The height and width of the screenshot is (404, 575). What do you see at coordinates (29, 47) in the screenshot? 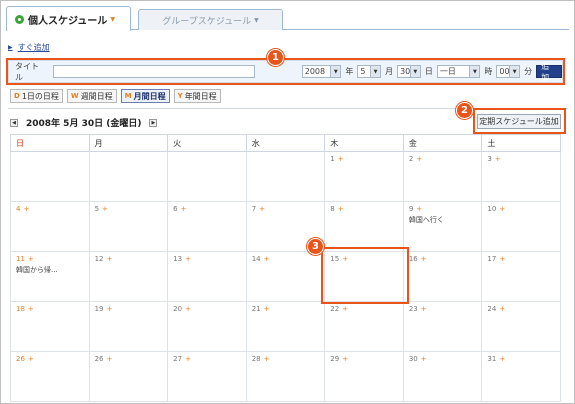
I see `quick-add-link: ▶ すぐ追加` at bounding box center [29, 47].